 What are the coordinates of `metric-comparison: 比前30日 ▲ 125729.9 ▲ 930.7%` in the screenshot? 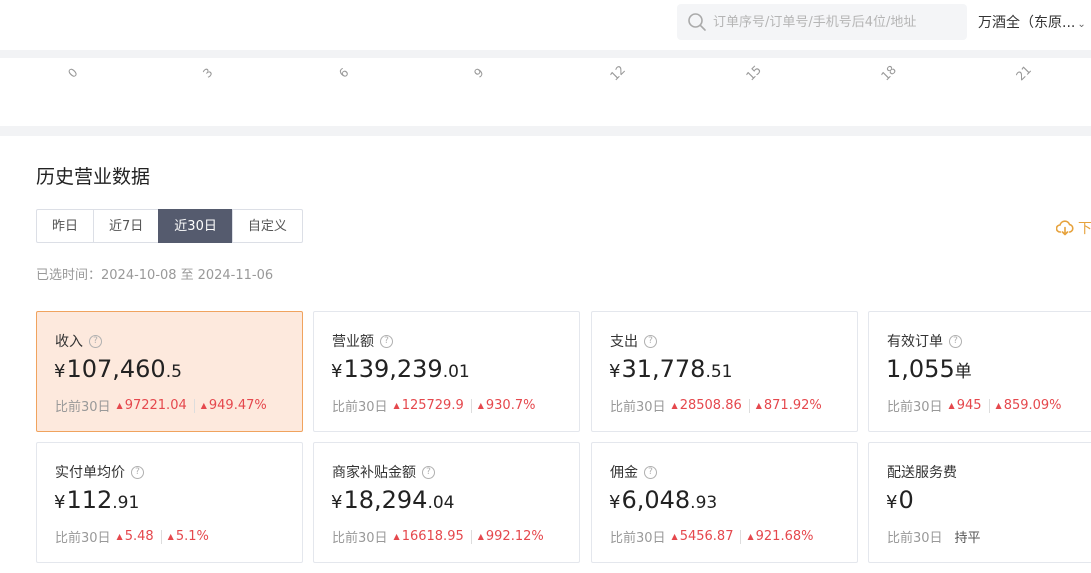 It's located at (433, 405).